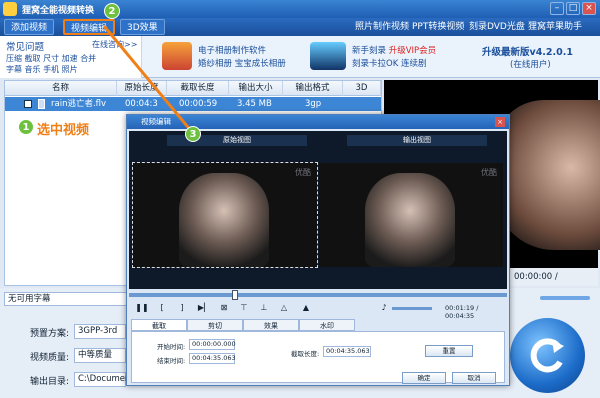 This screenshot has height=398, width=600. I want to click on select-video-callout: 选中视频, so click(63, 130).